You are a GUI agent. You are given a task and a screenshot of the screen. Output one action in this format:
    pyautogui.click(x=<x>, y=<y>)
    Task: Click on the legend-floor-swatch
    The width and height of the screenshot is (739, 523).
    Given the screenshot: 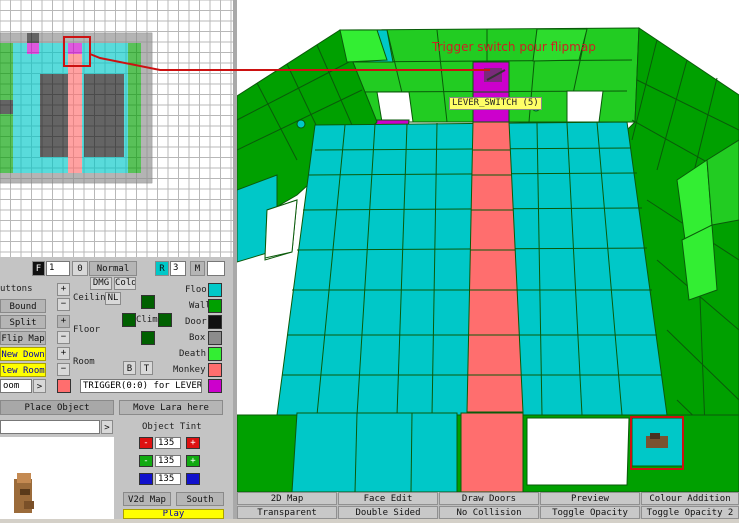 What is the action you would take?
    pyautogui.click(x=215, y=290)
    